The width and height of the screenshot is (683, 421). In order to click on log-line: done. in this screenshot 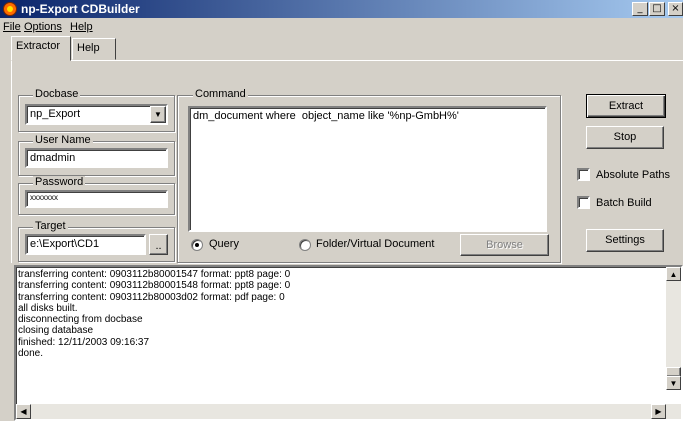, I will do `click(31, 354)`.